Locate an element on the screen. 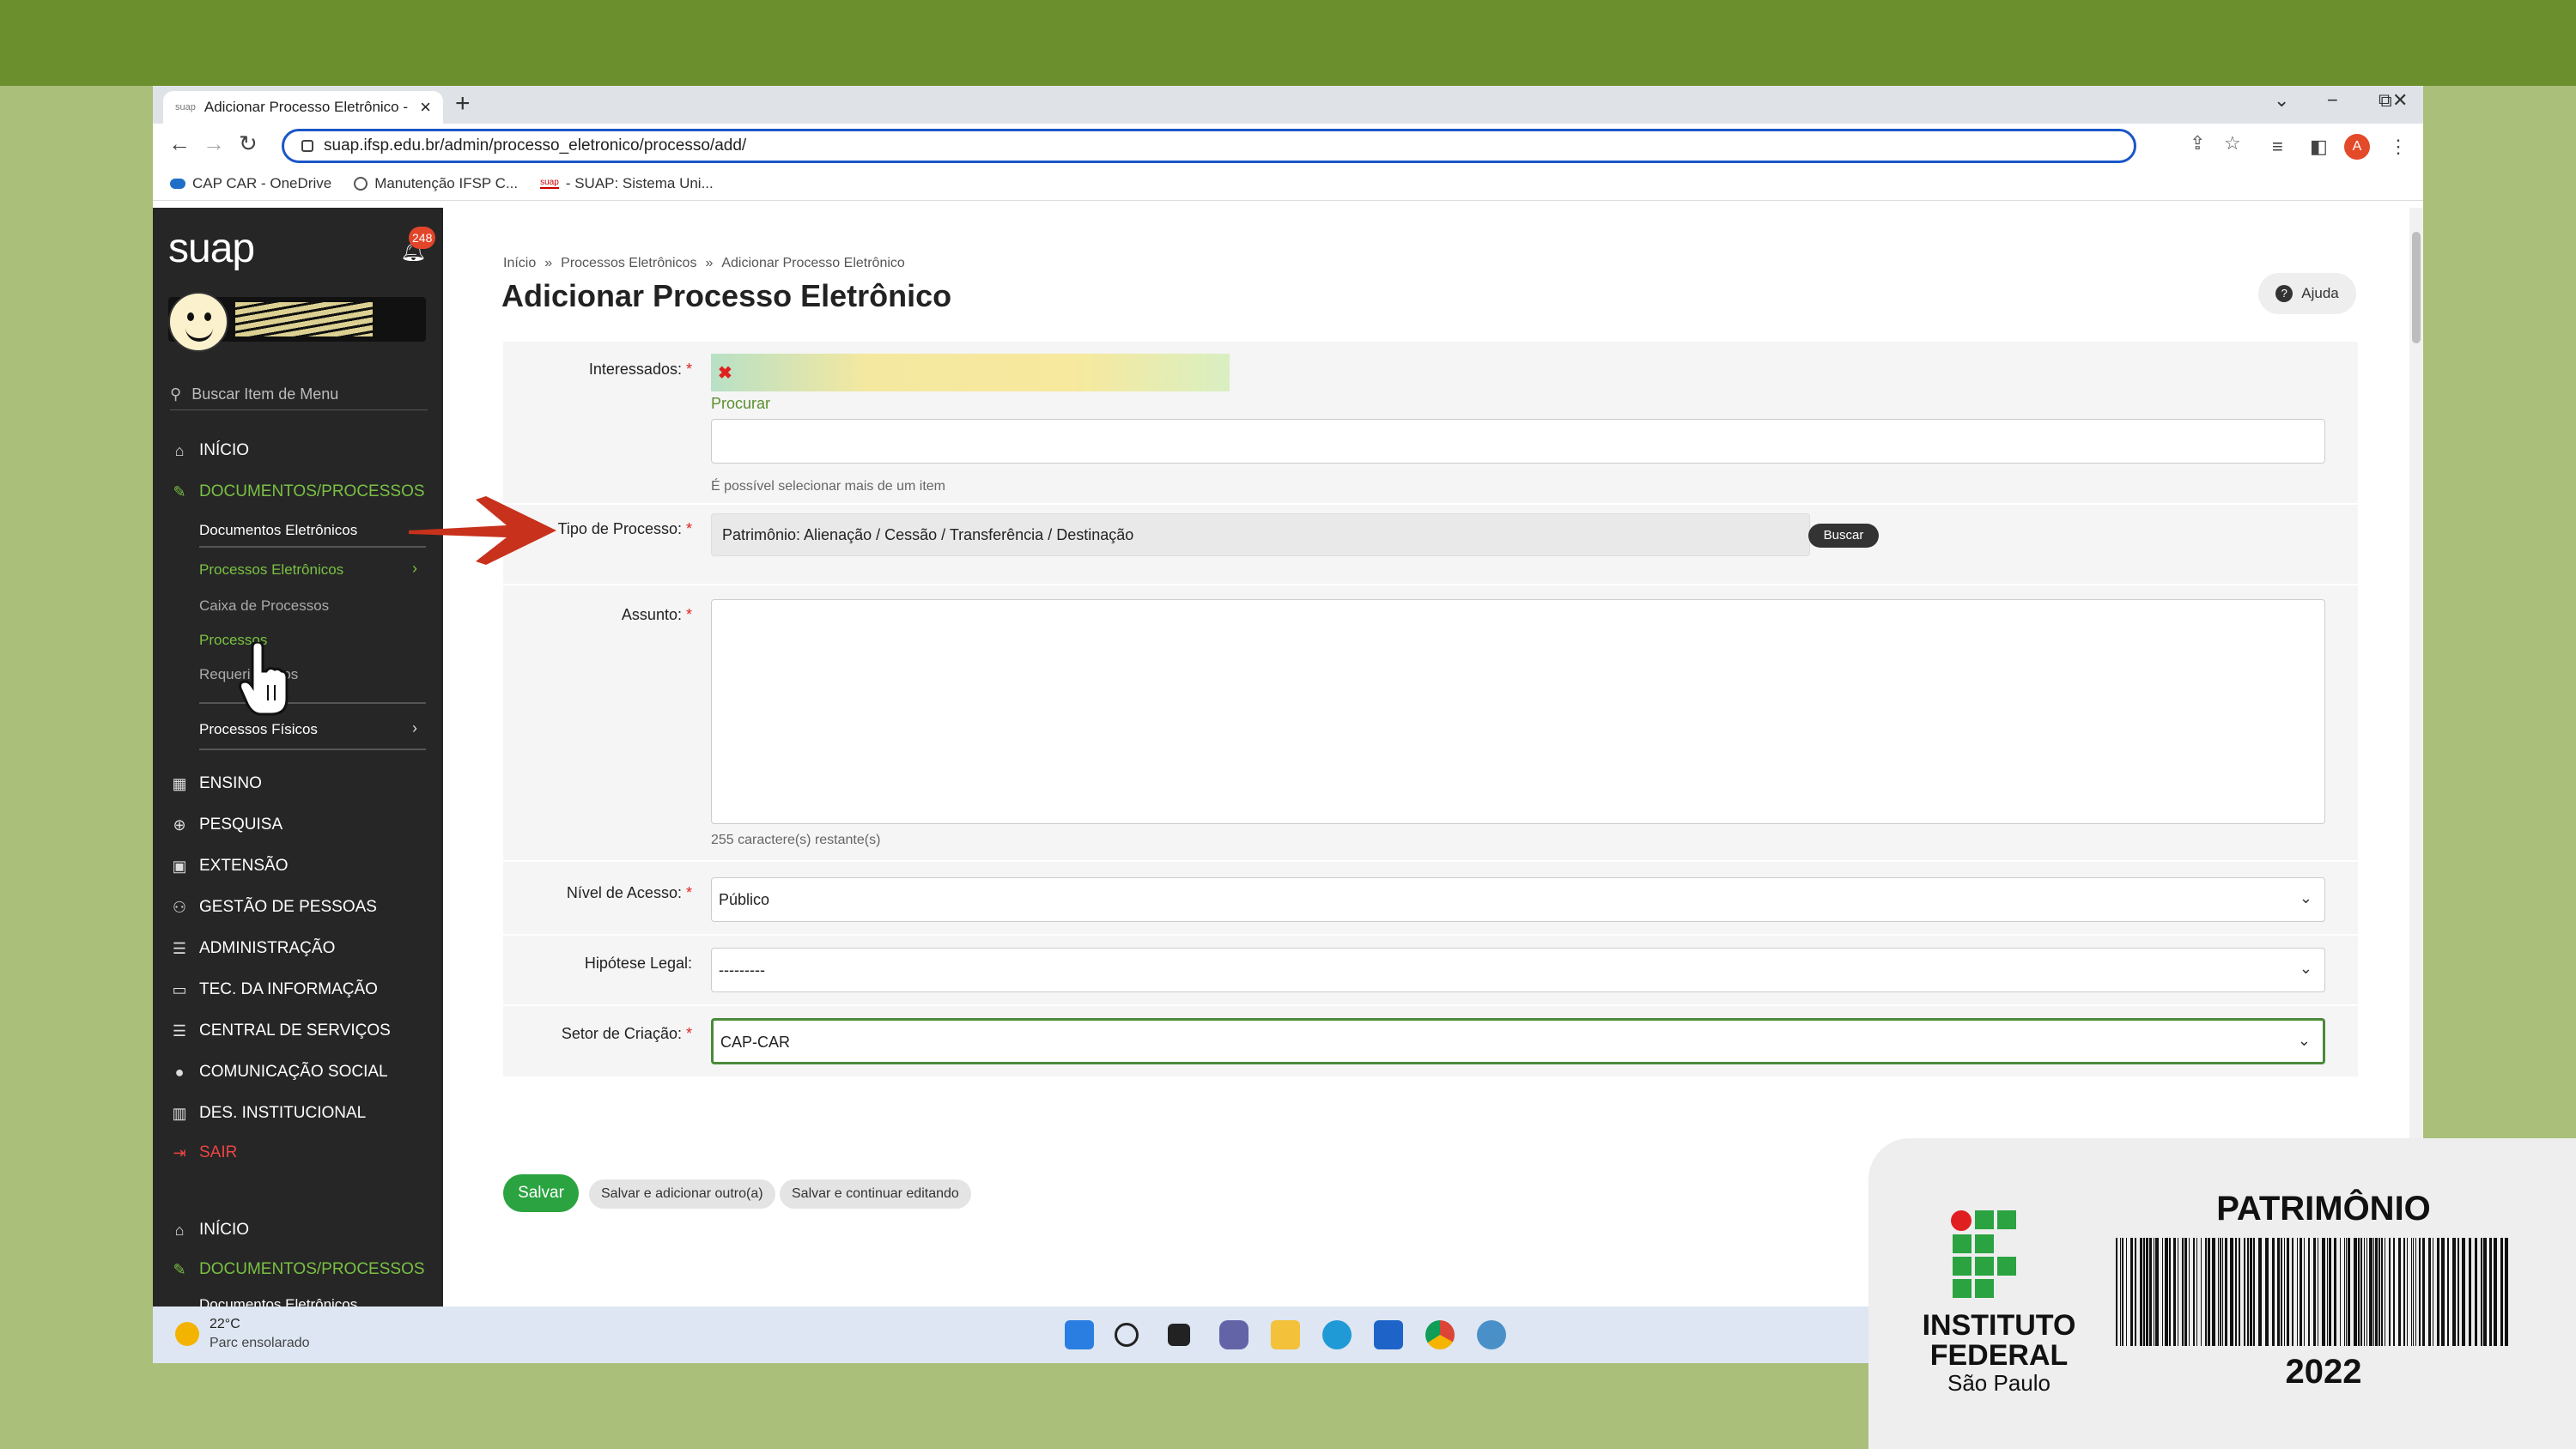 The height and width of the screenshot is (1449, 2576). edit-icon: ✎ is located at coordinates (180, 1269).